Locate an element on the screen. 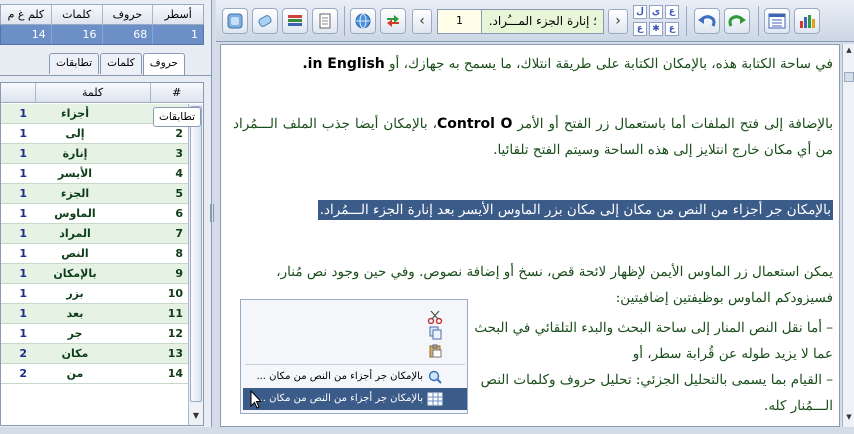 This screenshot has height=434, width=854. list-view-button is located at coordinates (777, 21).